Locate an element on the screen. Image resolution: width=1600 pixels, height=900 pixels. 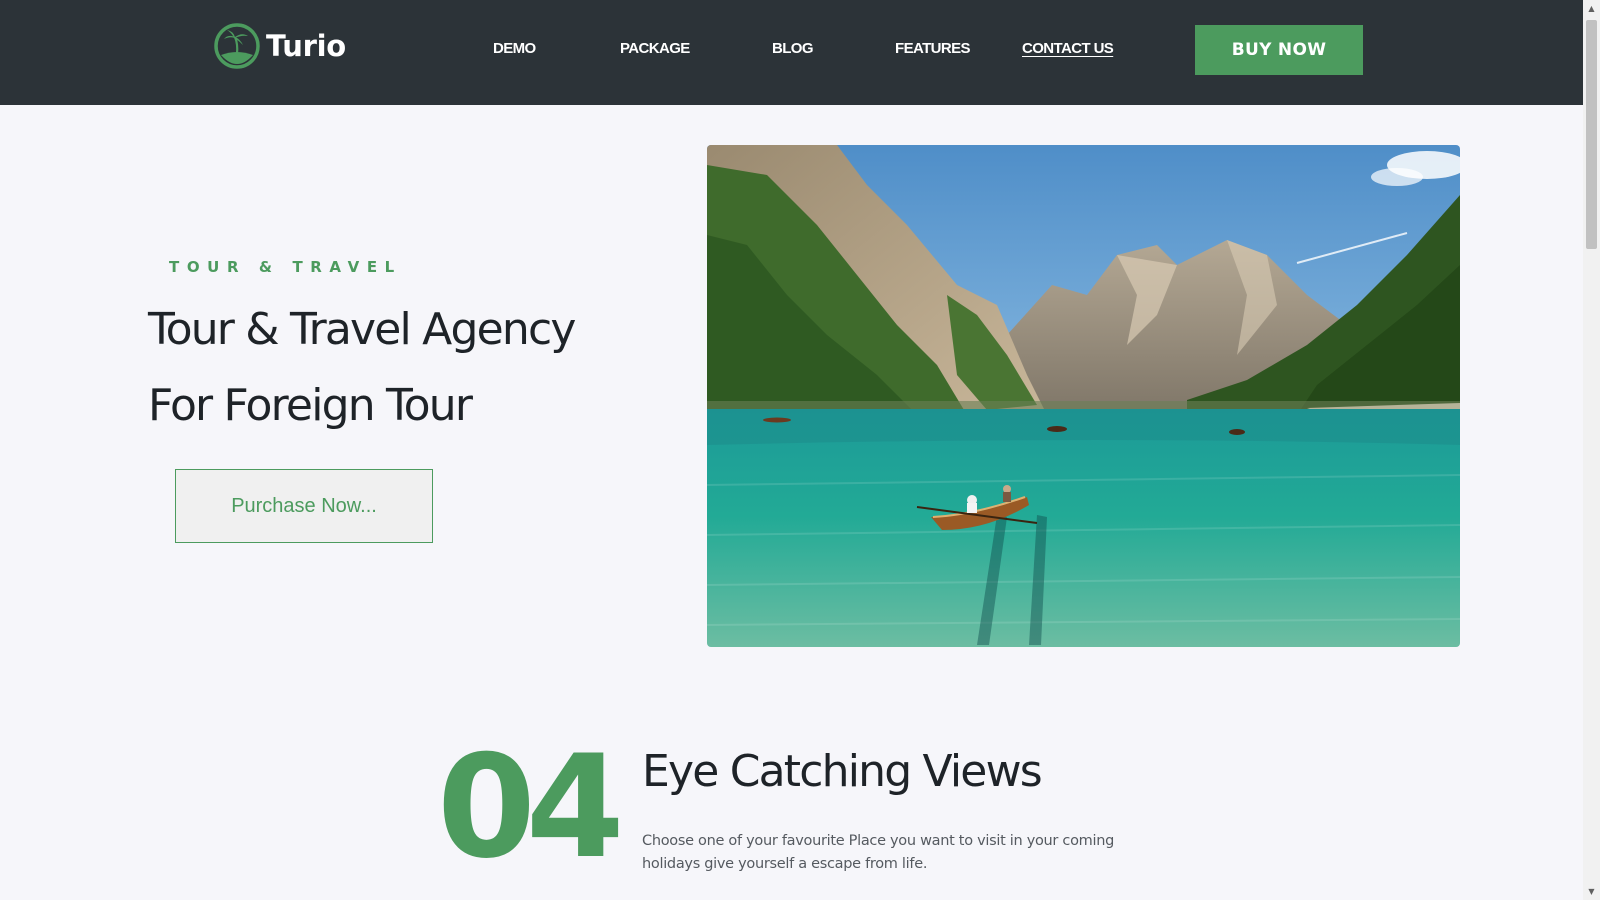
nav-package: PACKAGE is located at coordinates (655, 48).